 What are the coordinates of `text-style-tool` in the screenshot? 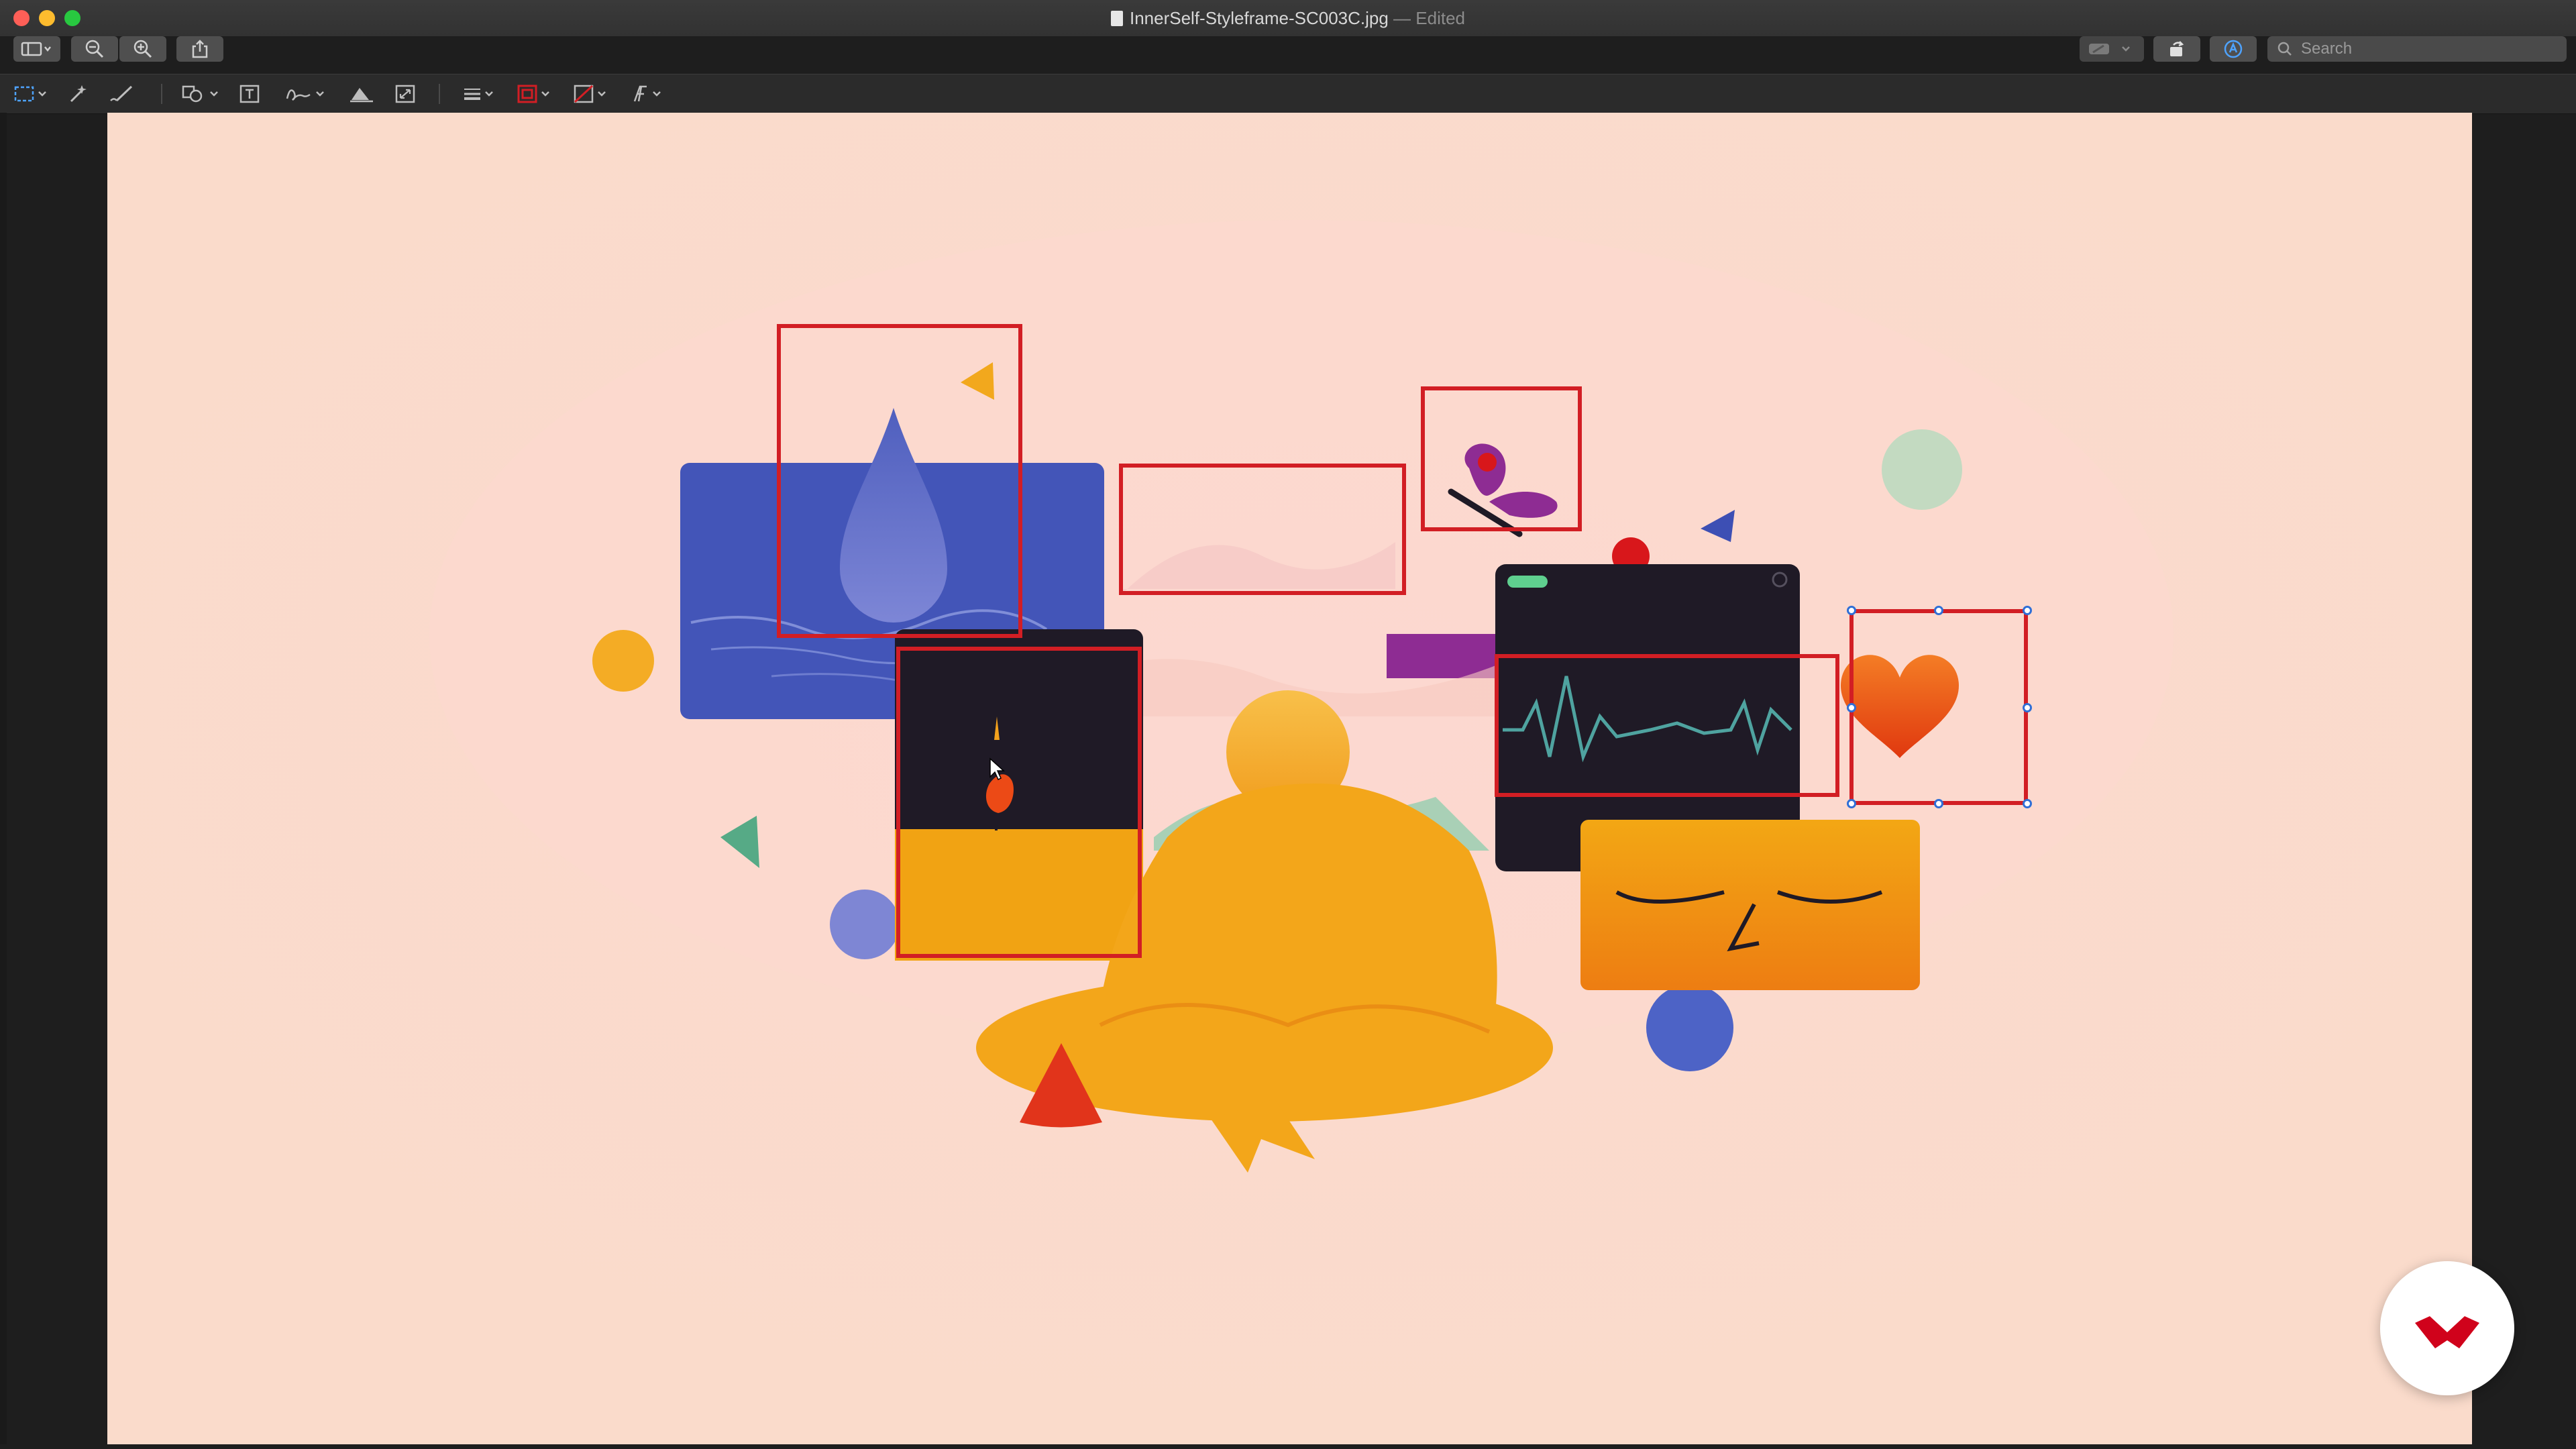 It's located at (649, 94).